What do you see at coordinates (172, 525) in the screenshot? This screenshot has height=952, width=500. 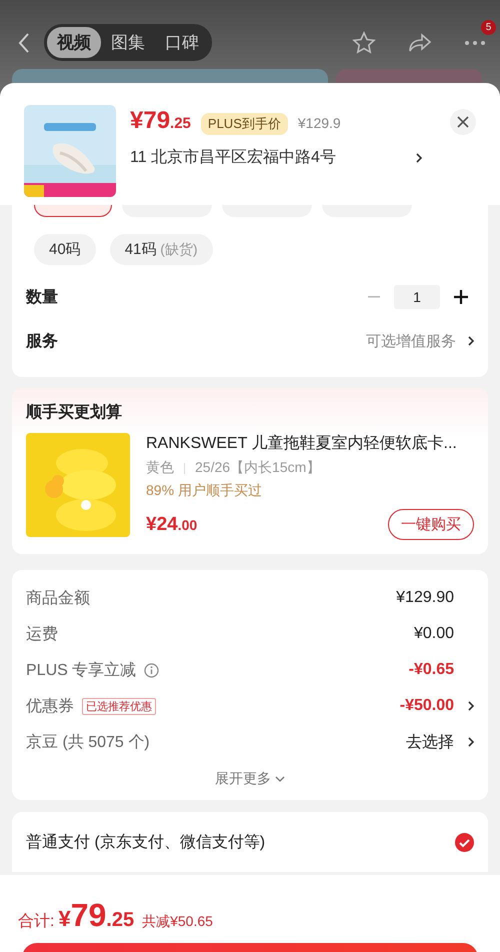 I see `price: ¥24.00` at bounding box center [172, 525].